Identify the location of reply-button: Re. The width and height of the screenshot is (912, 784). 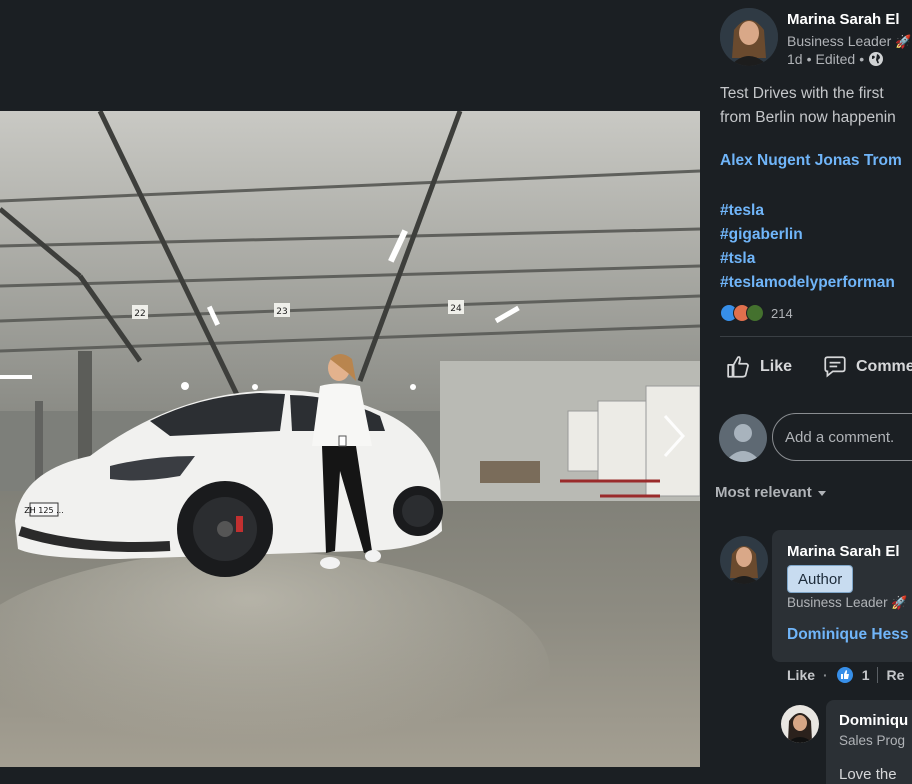
(895, 675).